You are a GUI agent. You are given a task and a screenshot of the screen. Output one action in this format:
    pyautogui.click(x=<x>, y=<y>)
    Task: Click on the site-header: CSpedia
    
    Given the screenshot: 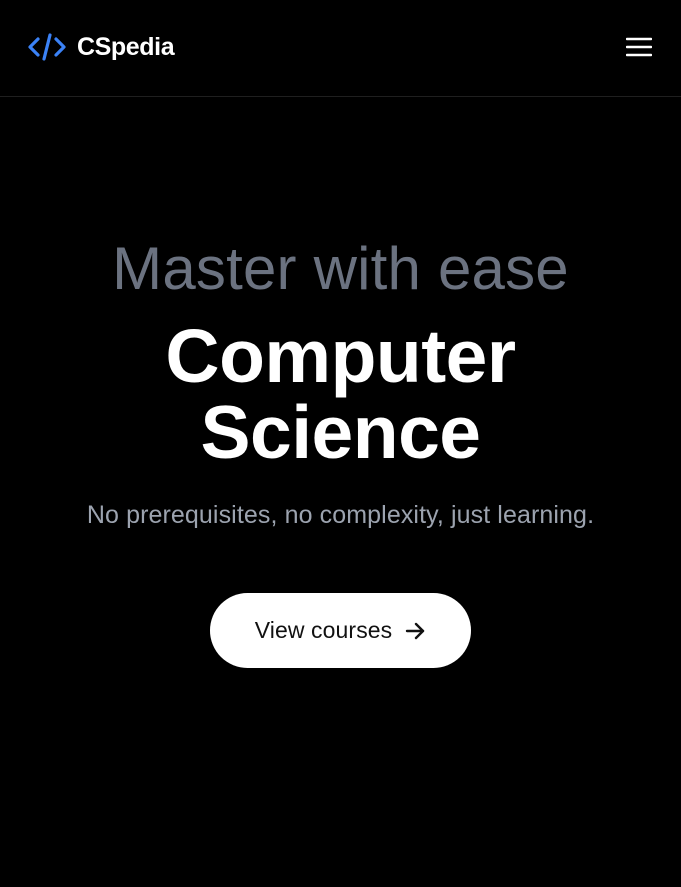 What is the action you would take?
    pyautogui.click(x=340, y=48)
    